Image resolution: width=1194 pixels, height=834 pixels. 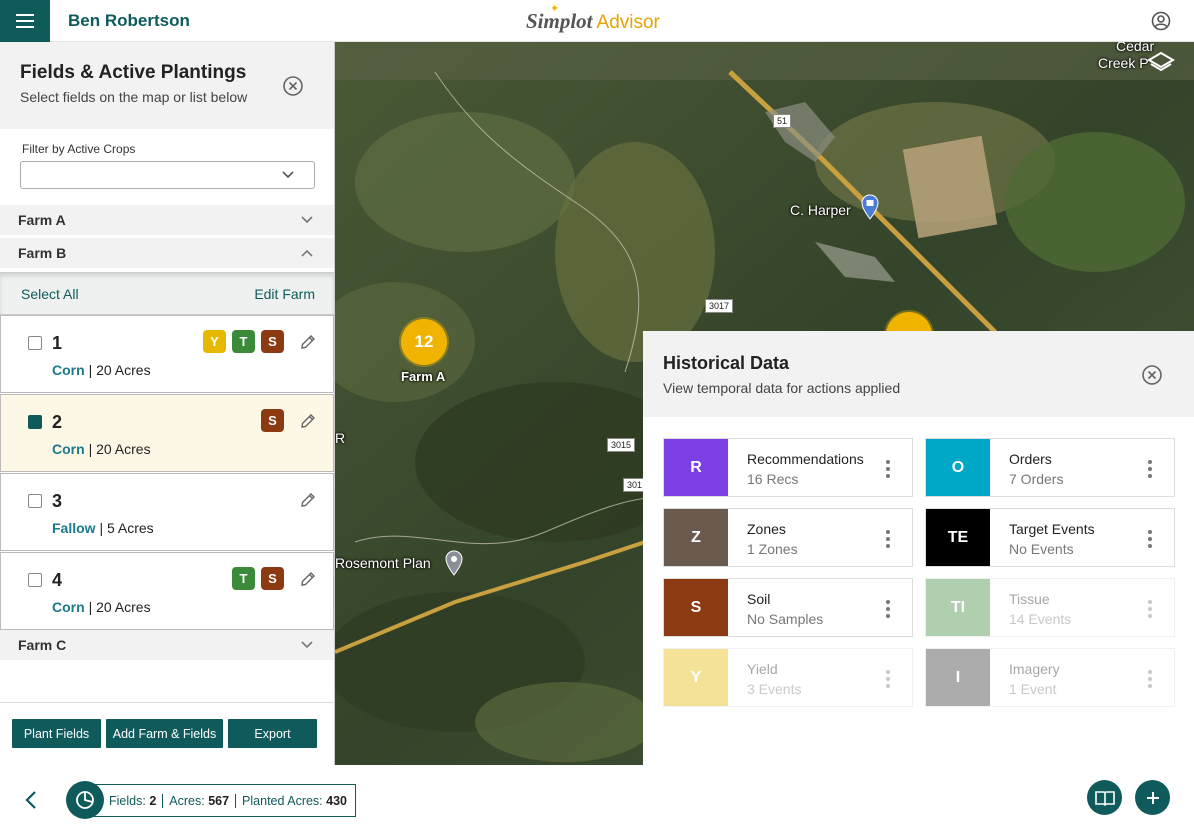 What do you see at coordinates (85, 800) in the screenshot?
I see `pie-chart-icon` at bounding box center [85, 800].